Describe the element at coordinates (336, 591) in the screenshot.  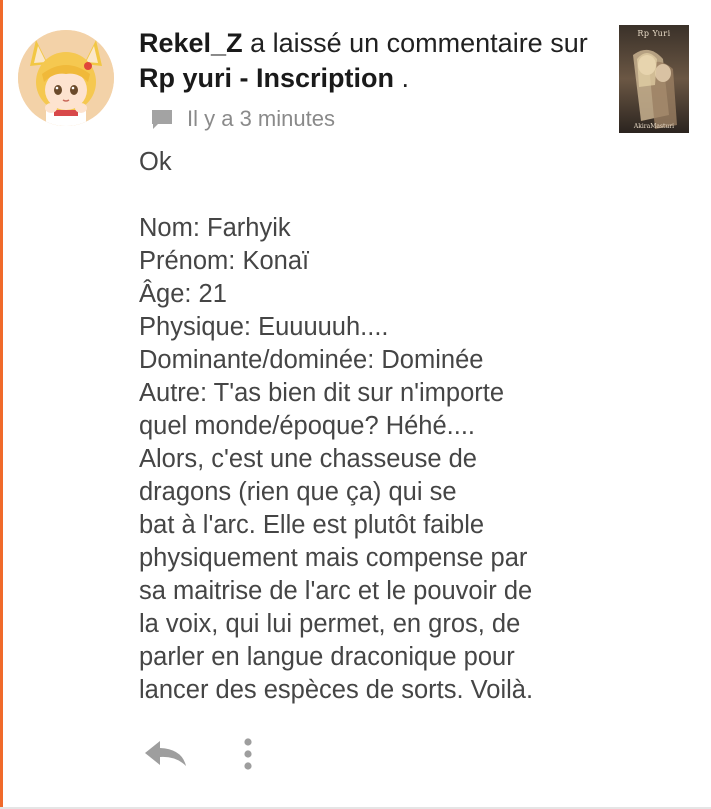
I see `comment-line: sa maitrise de l'arc et le pouvoir de` at that location.